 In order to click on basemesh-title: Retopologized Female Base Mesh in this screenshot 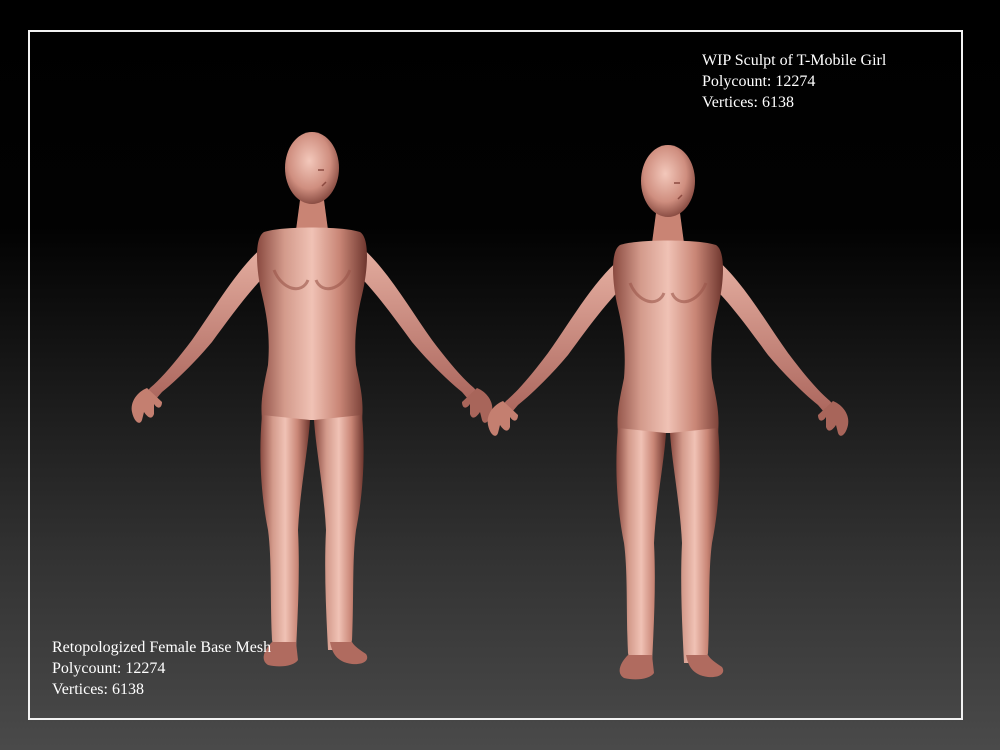, I will do `click(162, 647)`.